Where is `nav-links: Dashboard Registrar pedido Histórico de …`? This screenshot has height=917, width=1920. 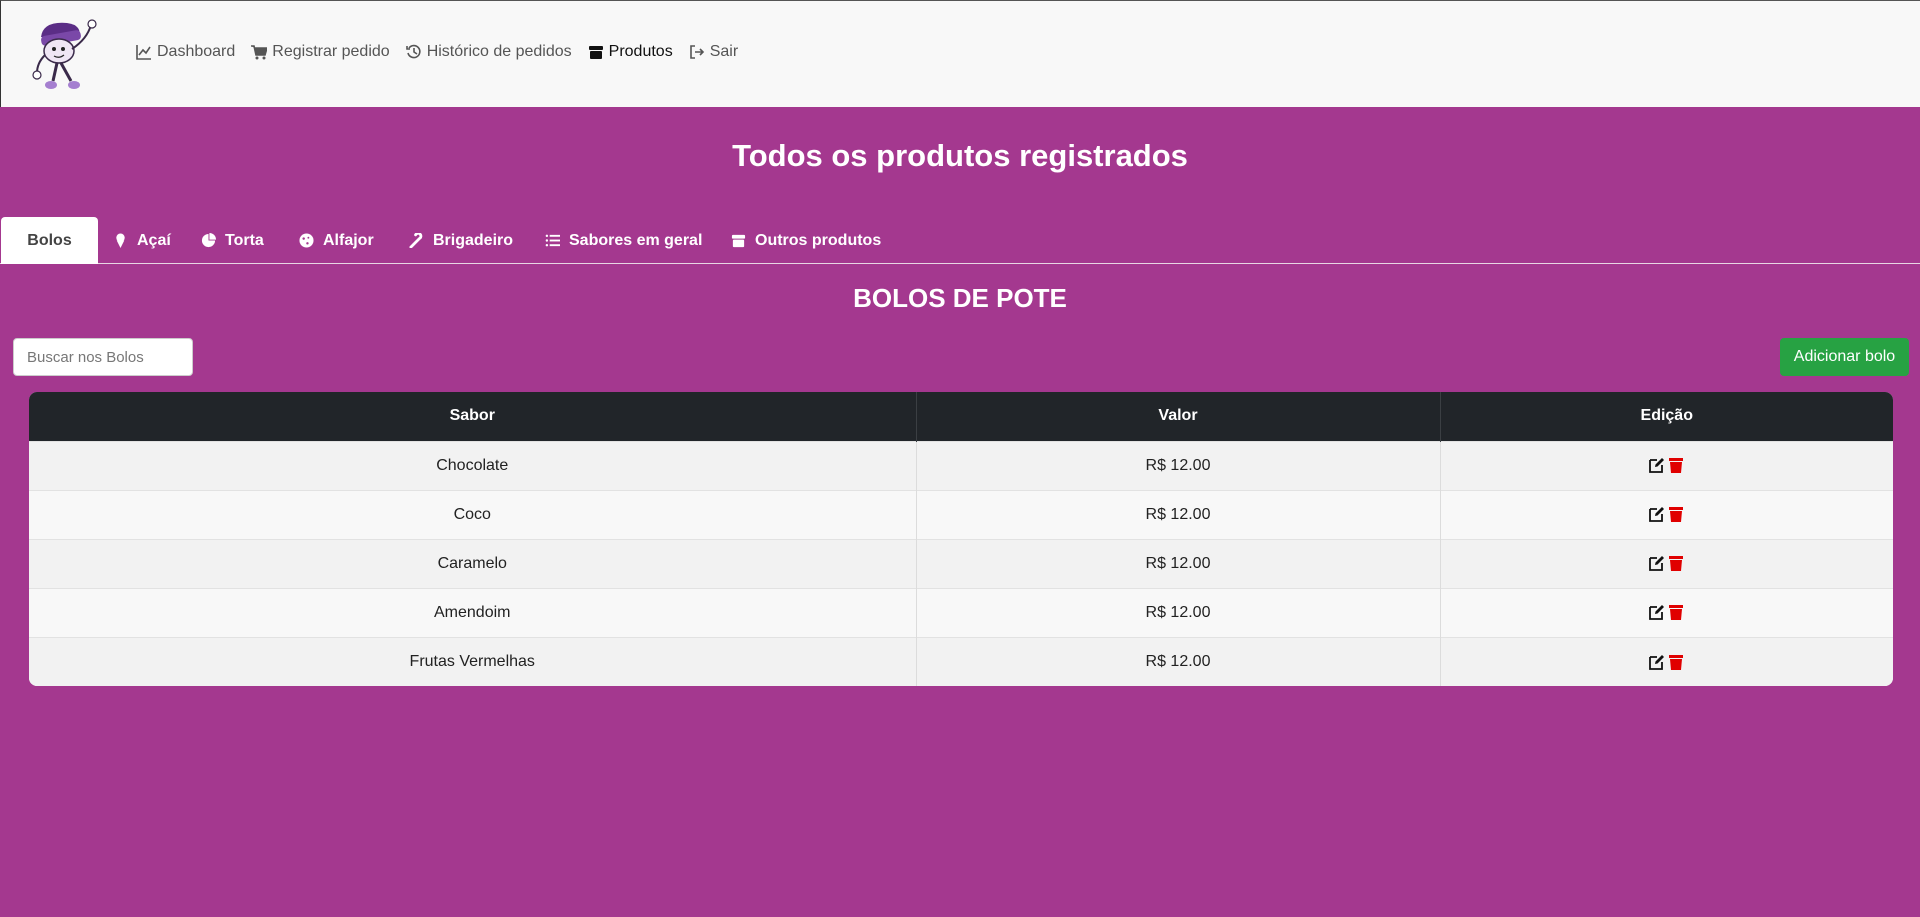
nav-links: Dashboard Registrar pedido Histórico de … is located at coordinates (437, 52).